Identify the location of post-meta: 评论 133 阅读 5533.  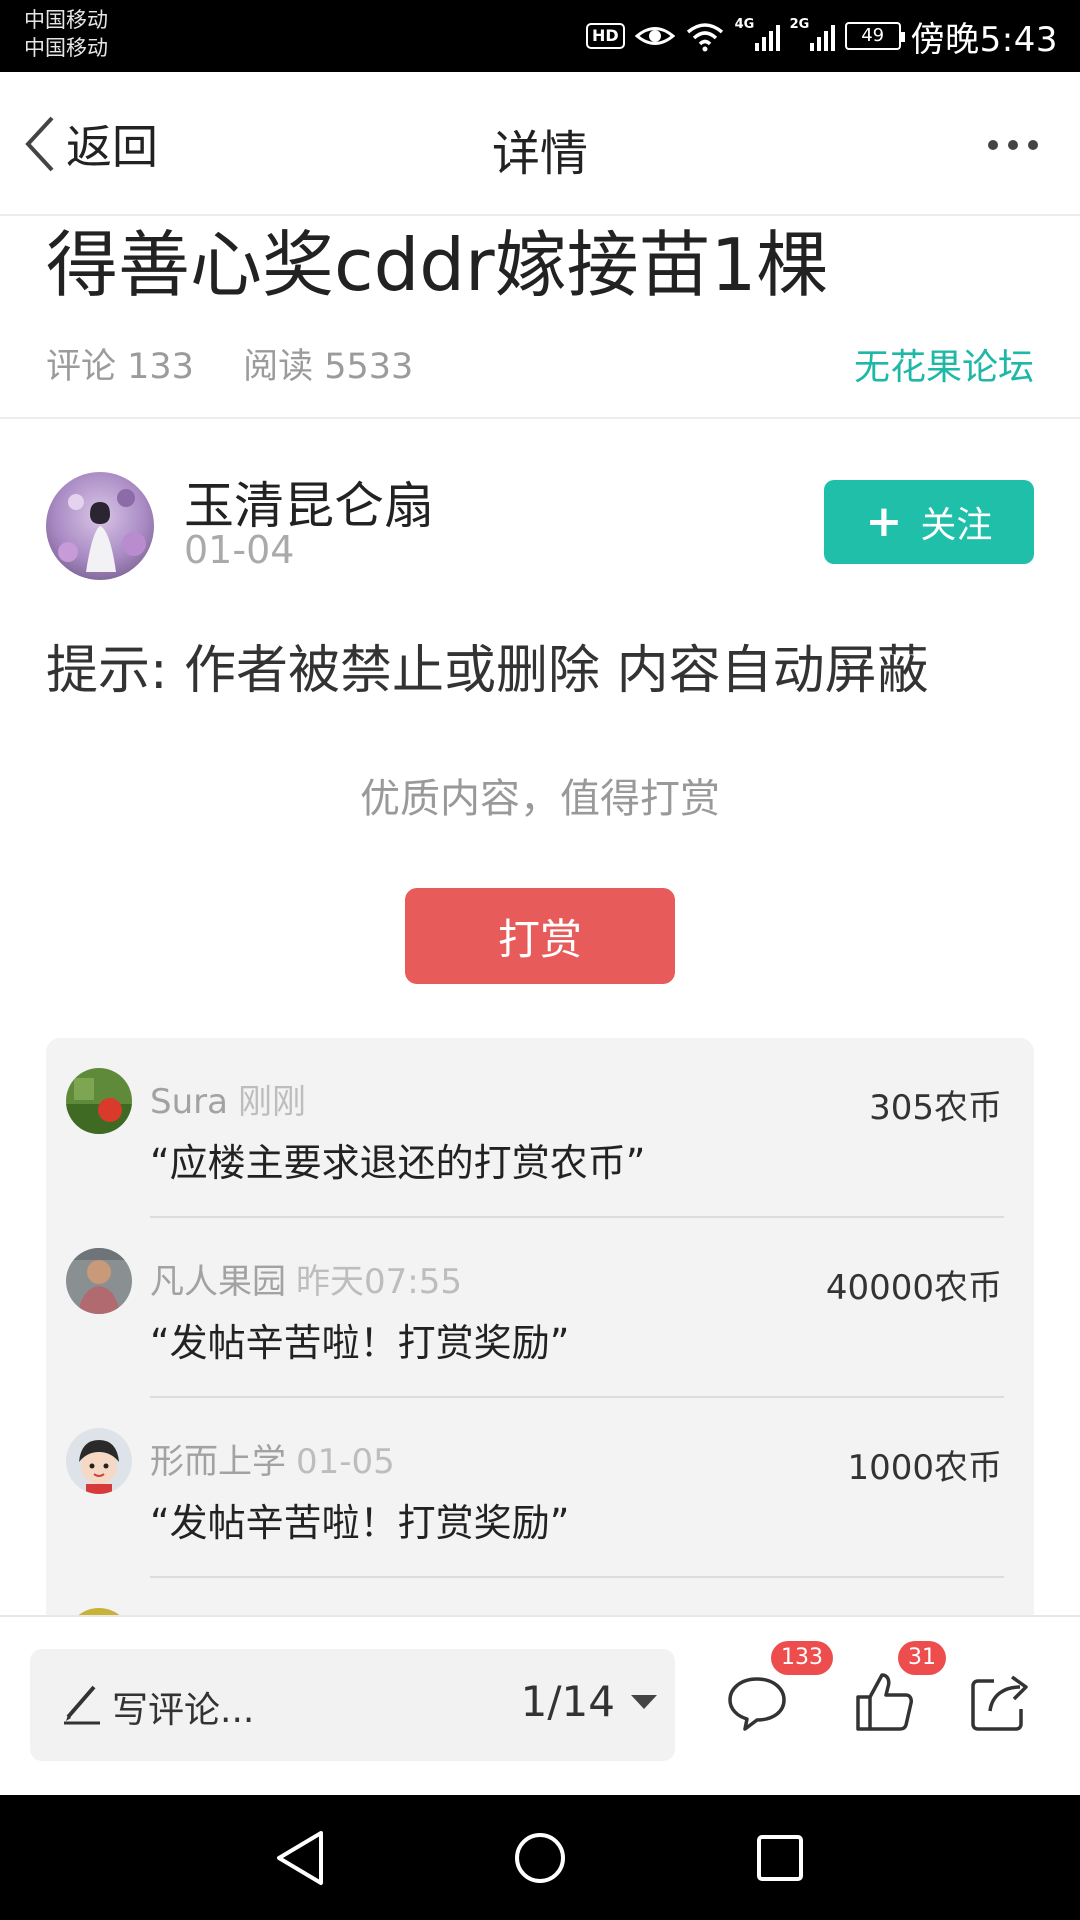
(248, 363).